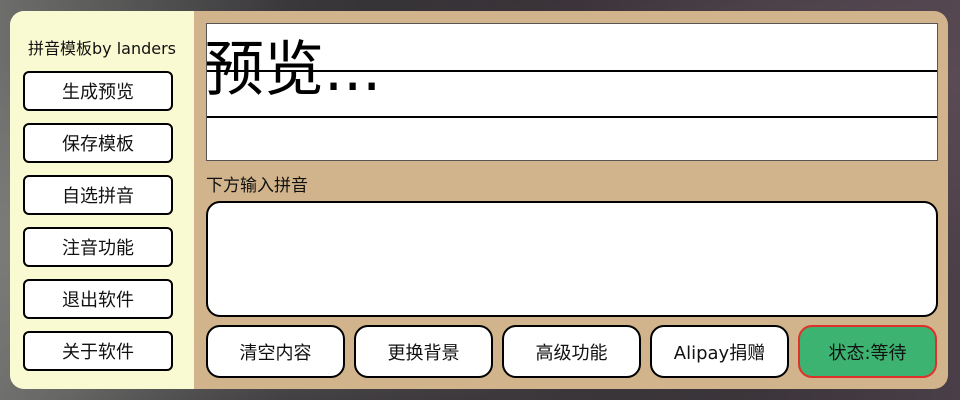  I want to click on status-indicator-button: 状态:等待, so click(867, 351).